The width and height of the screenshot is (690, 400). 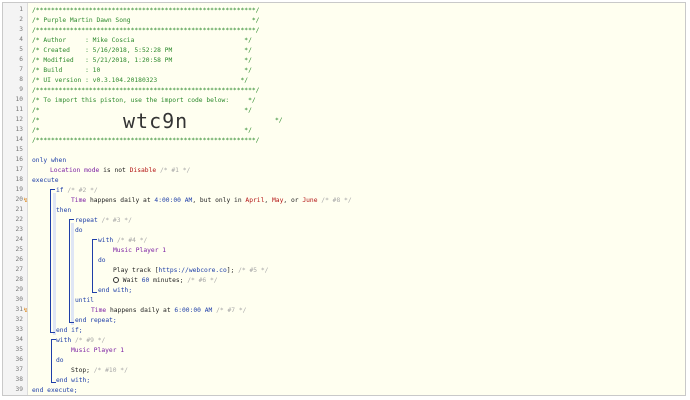 I want to click on header-code-prefix: /*, so click(x=36, y=120).